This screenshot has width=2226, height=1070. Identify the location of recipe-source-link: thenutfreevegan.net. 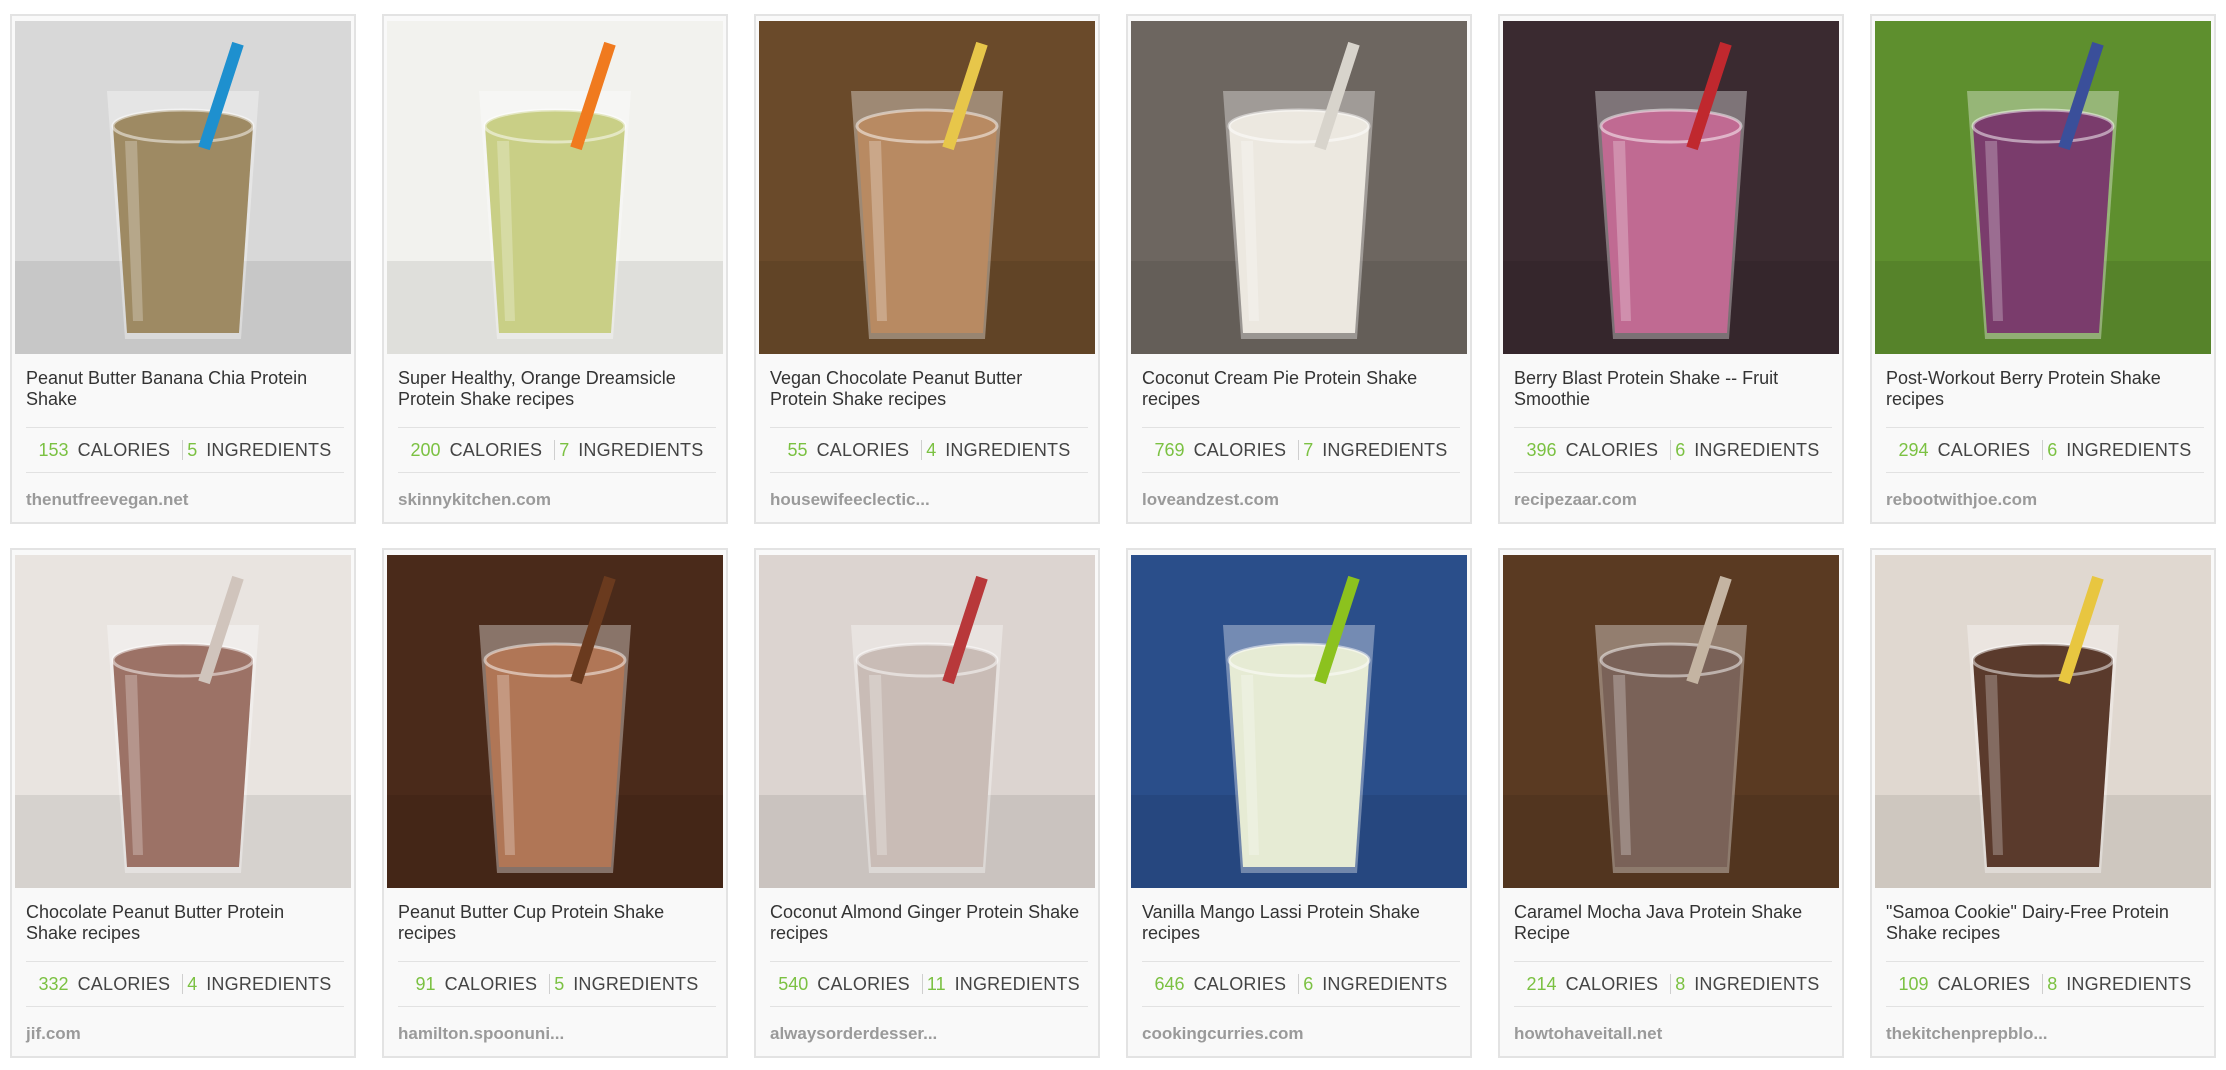
(107, 500).